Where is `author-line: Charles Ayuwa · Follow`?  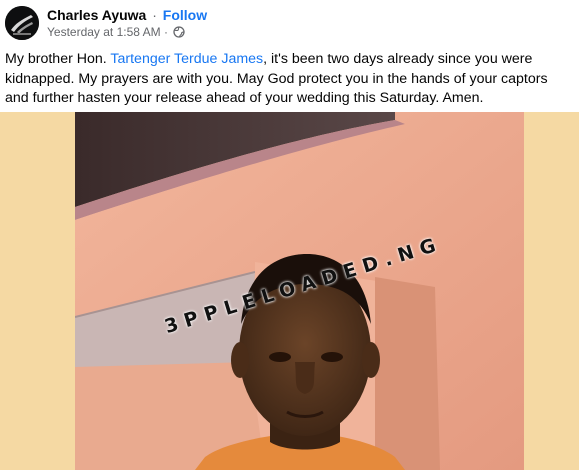 author-line: Charles Ayuwa · Follow is located at coordinates (127, 15).